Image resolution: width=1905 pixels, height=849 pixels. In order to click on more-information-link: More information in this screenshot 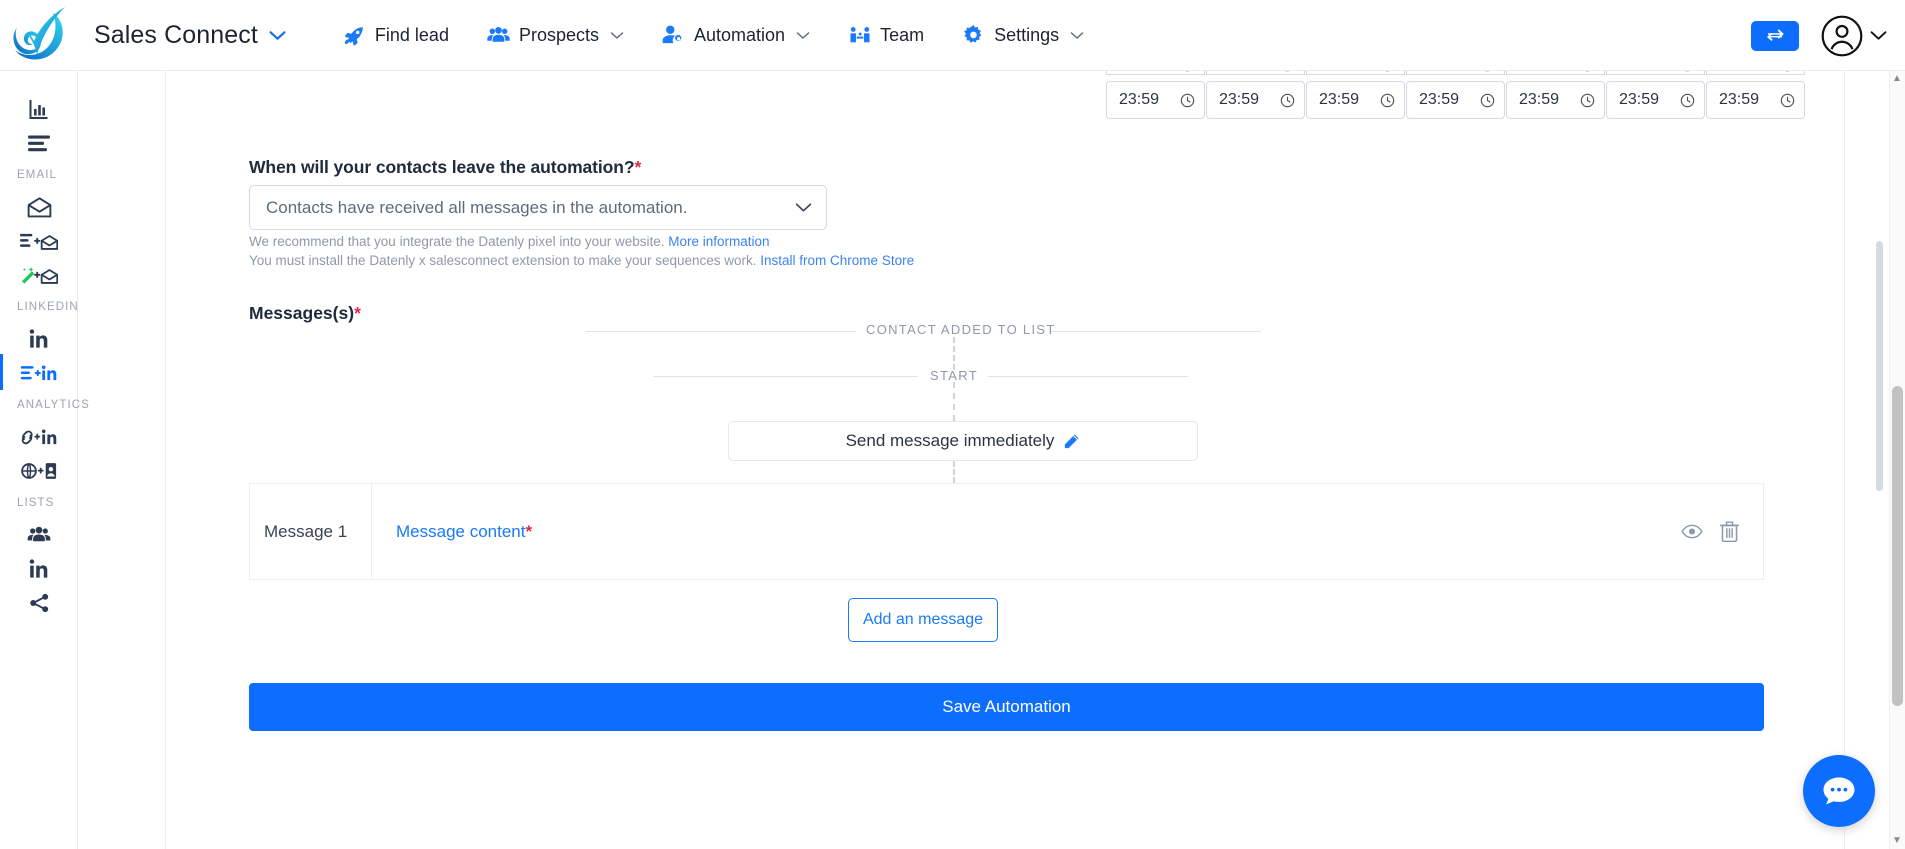, I will do `click(718, 241)`.